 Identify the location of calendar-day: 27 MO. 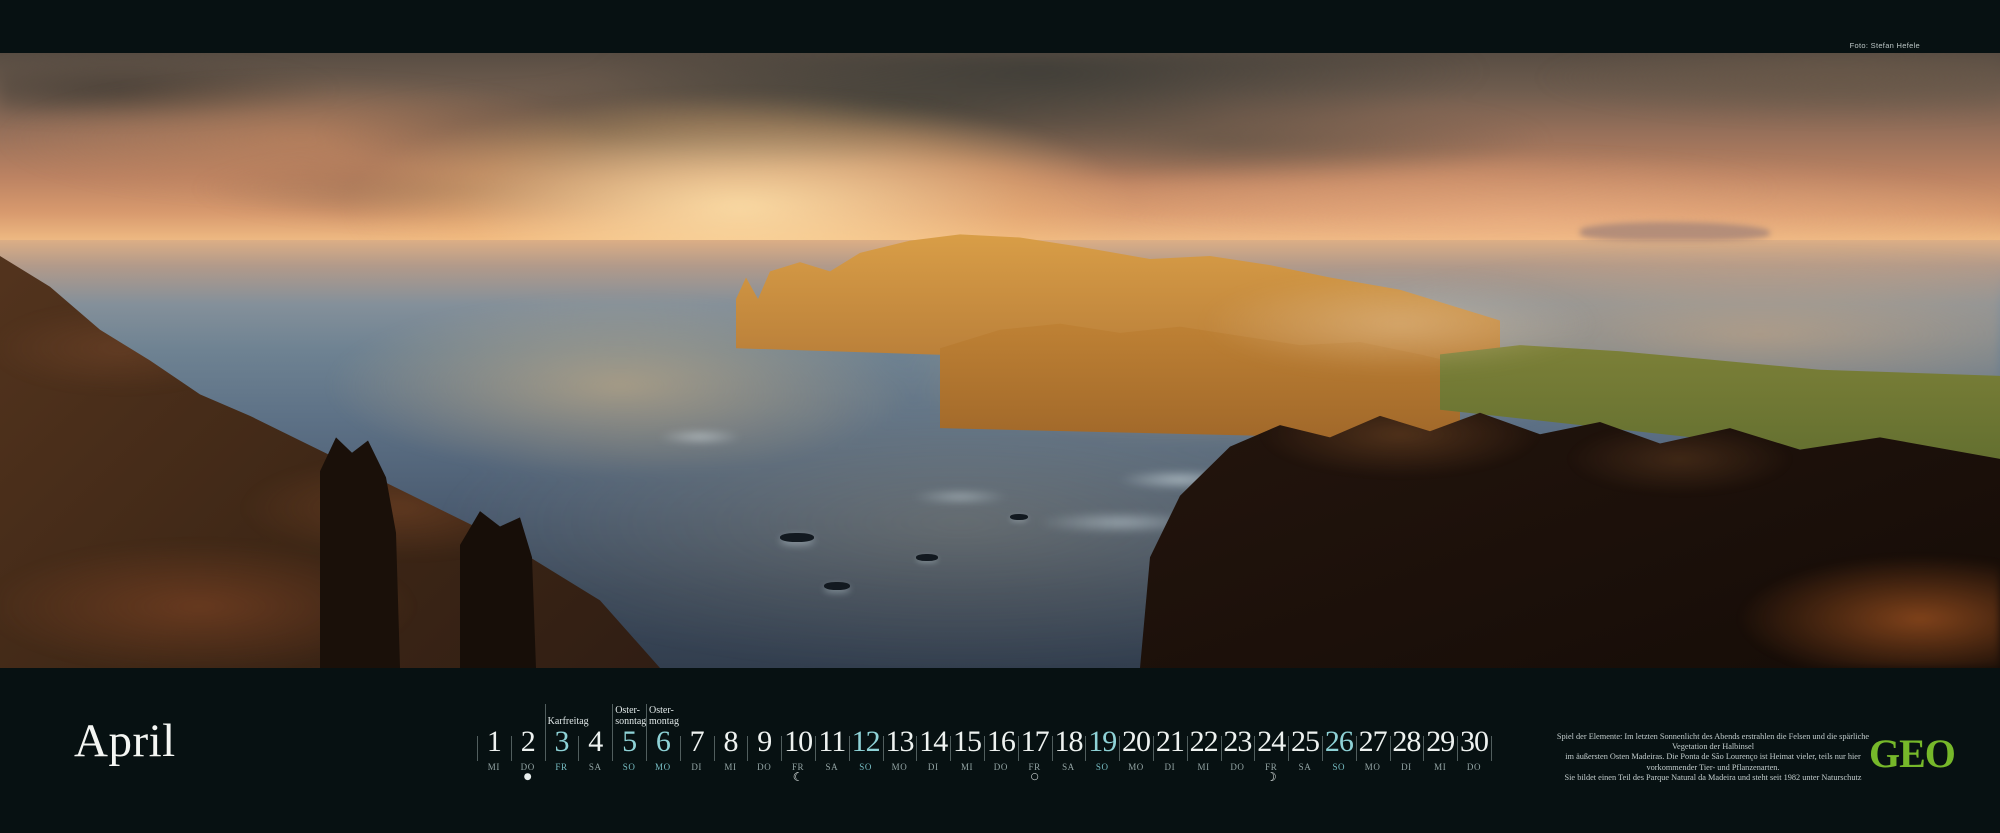
(1372, 746).